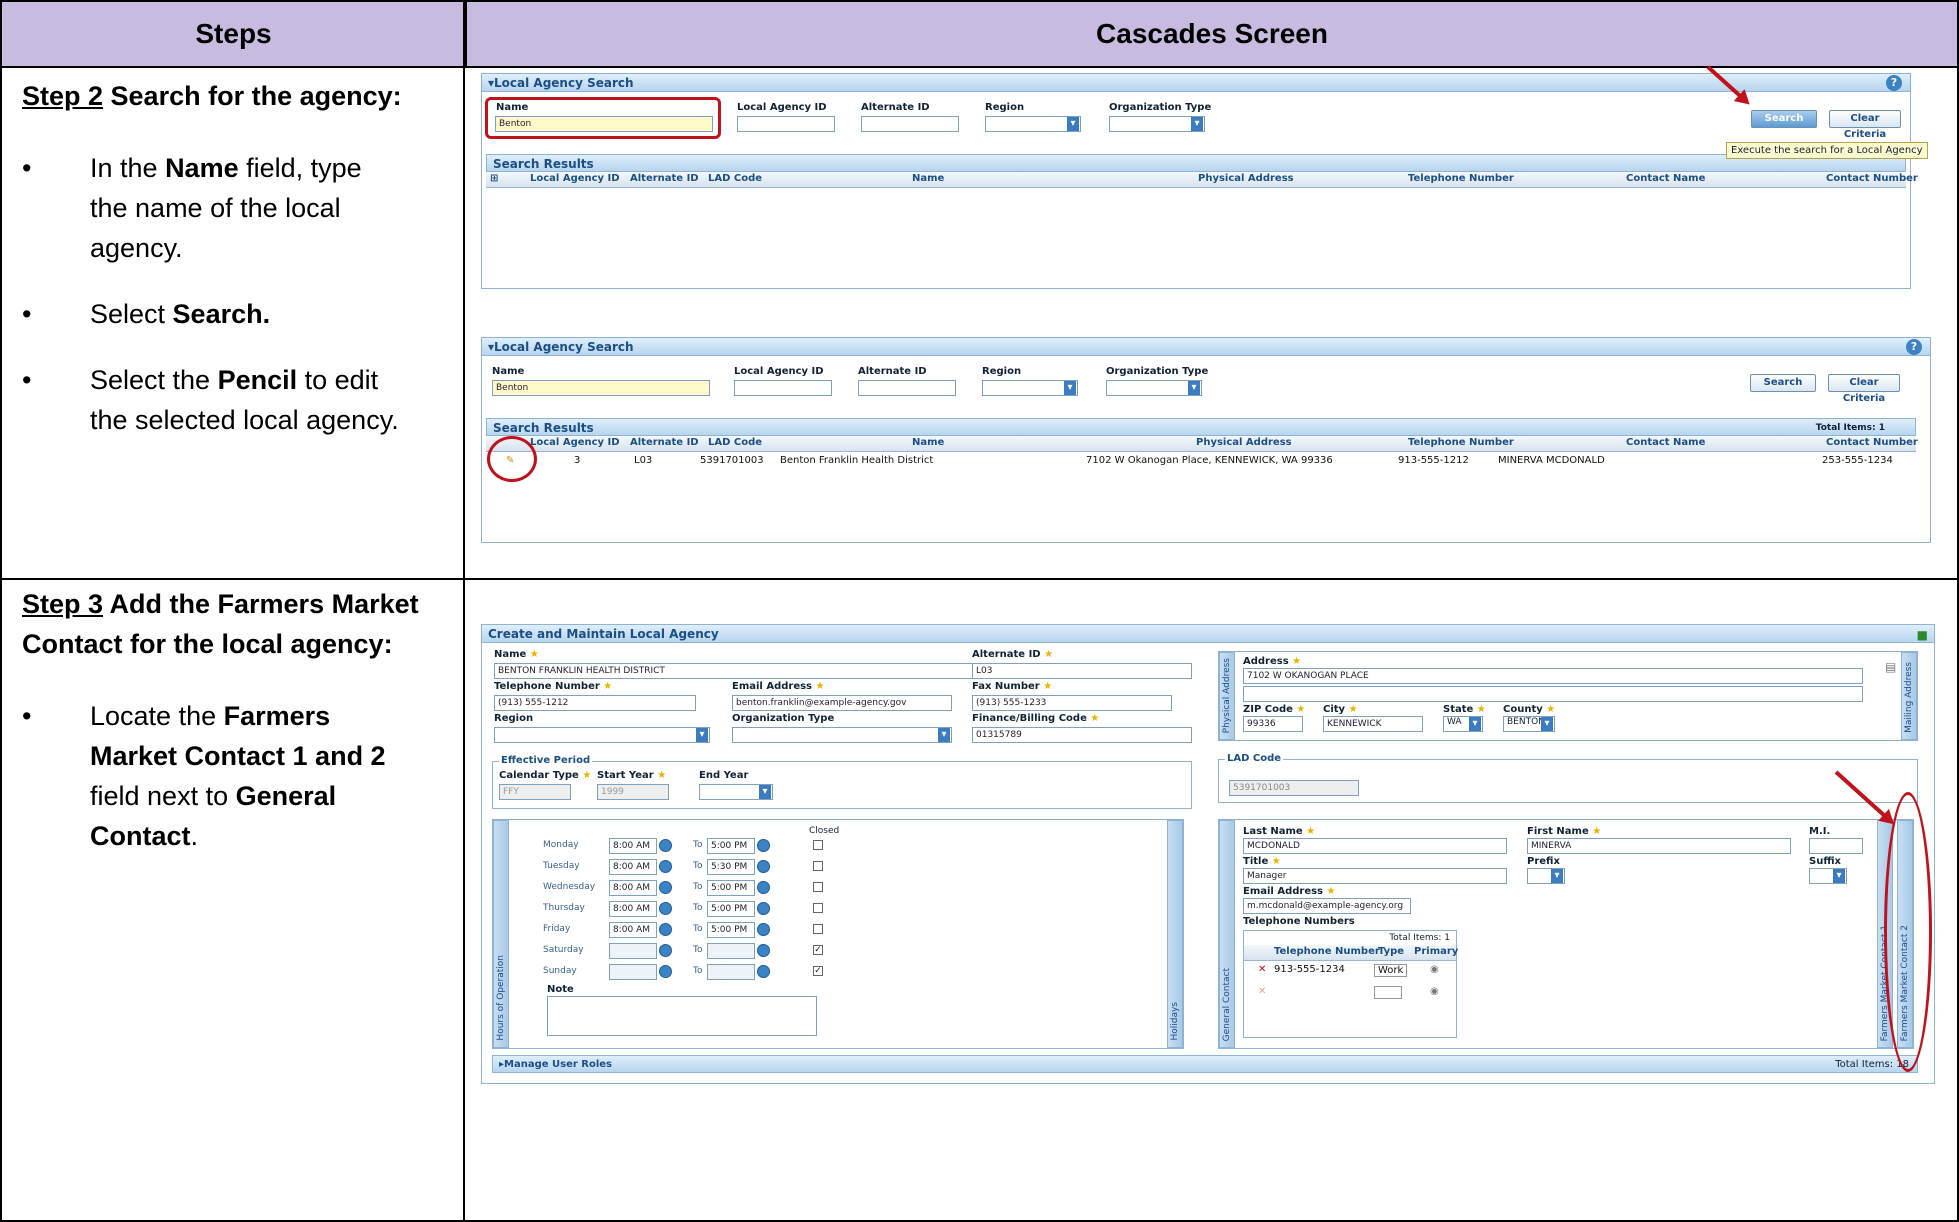  I want to click on address-label: Address ★, so click(1272, 661).